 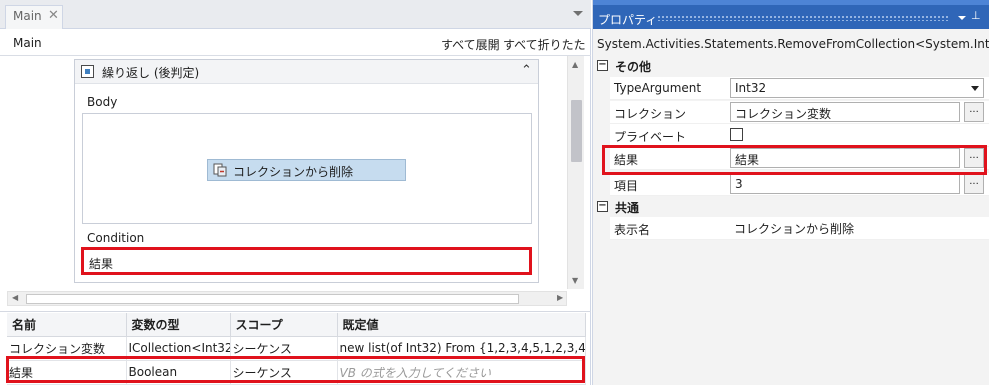 What do you see at coordinates (576, 131) in the screenshot?
I see `vertical-scroll-thumb` at bounding box center [576, 131].